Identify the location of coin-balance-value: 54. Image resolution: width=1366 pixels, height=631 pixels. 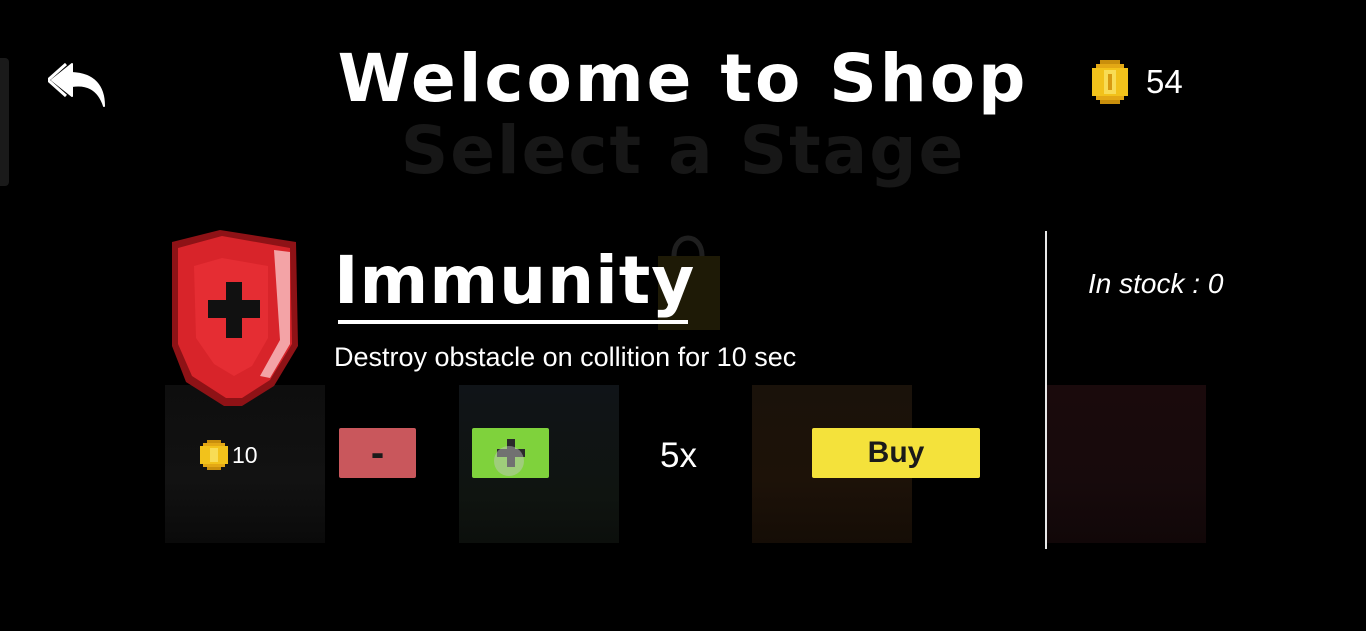
(1164, 81).